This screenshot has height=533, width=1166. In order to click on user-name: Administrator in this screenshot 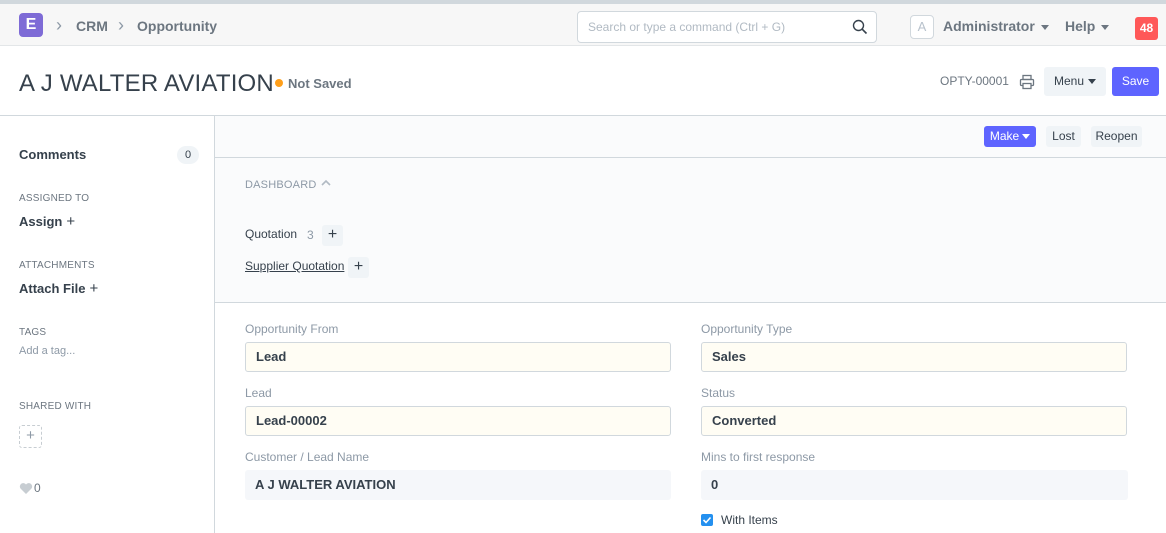, I will do `click(989, 26)`.